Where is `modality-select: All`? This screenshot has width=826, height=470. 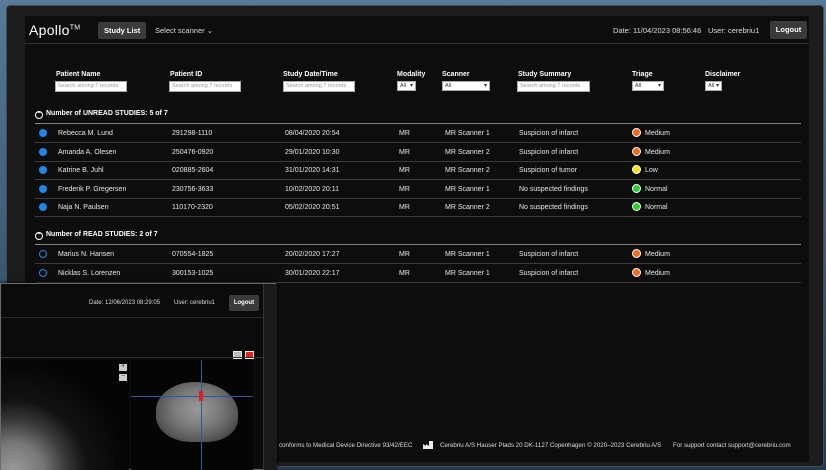
modality-select: All is located at coordinates (406, 86).